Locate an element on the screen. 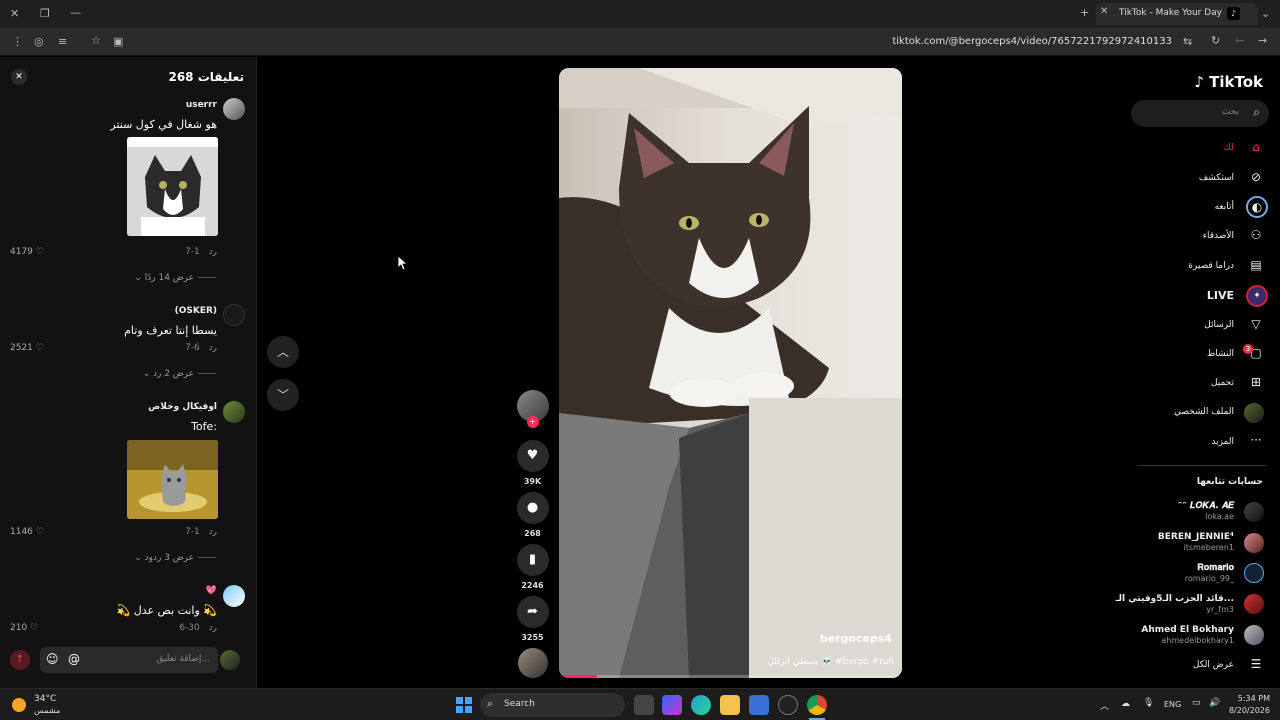 The height and width of the screenshot is (720, 1280). friends-icon: ⚇ is located at coordinates (1256, 235).